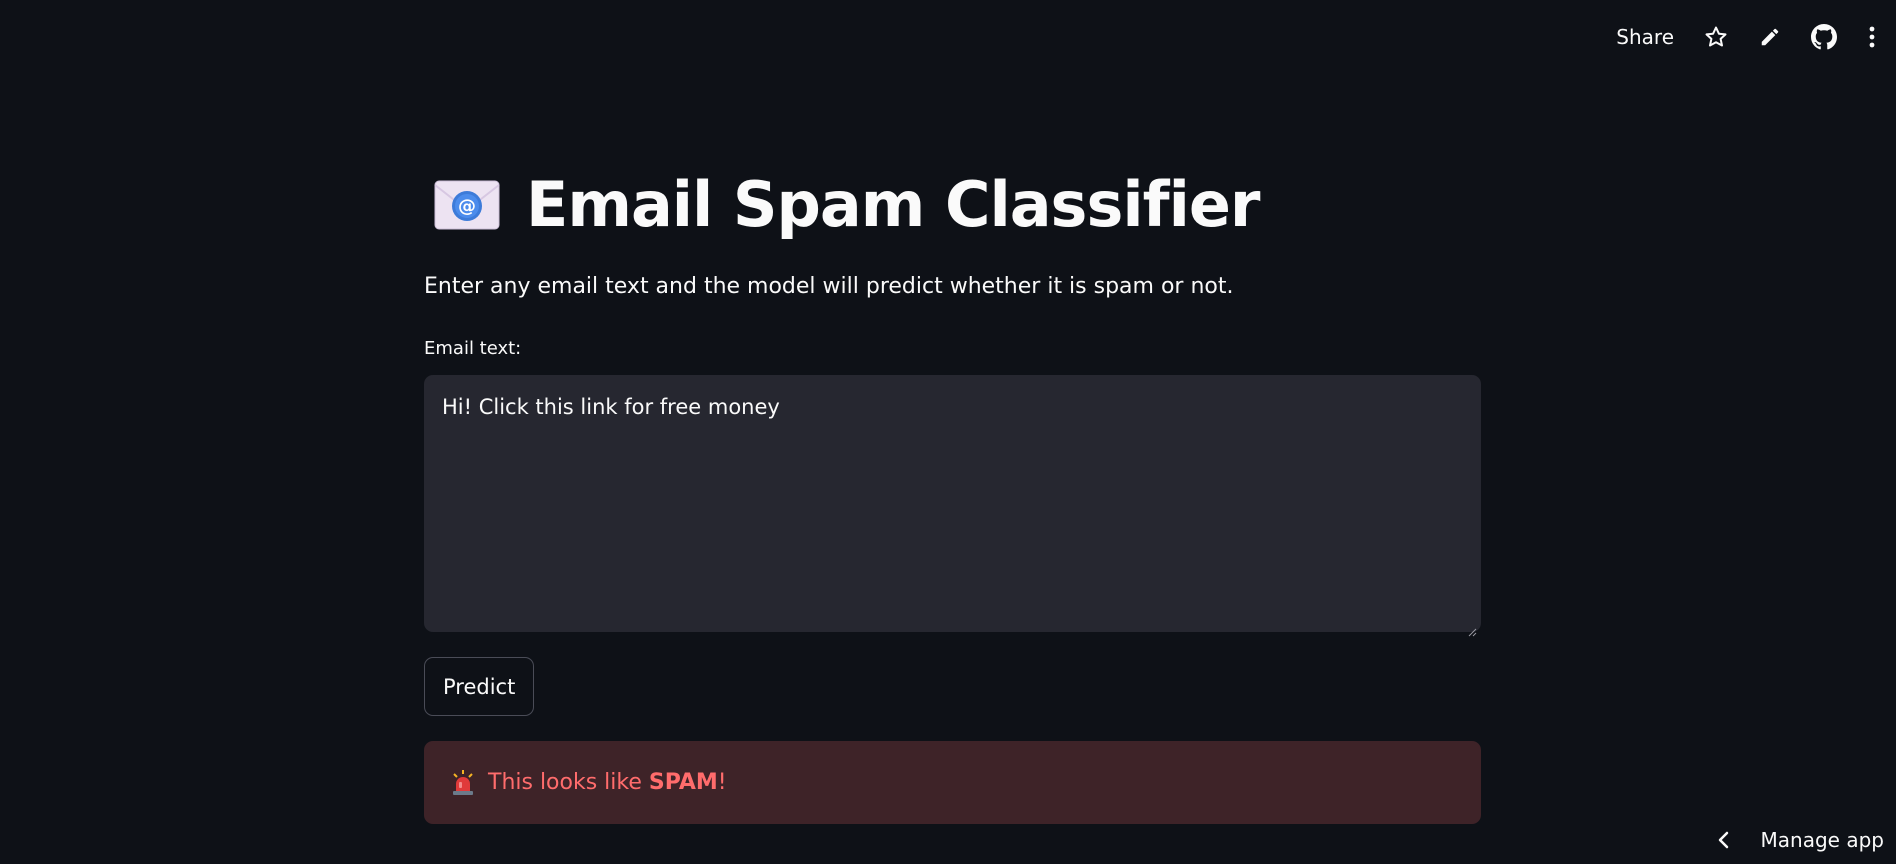 The height and width of the screenshot is (864, 1896). I want to click on manage-app-label: Manage app, so click(1822, 840).